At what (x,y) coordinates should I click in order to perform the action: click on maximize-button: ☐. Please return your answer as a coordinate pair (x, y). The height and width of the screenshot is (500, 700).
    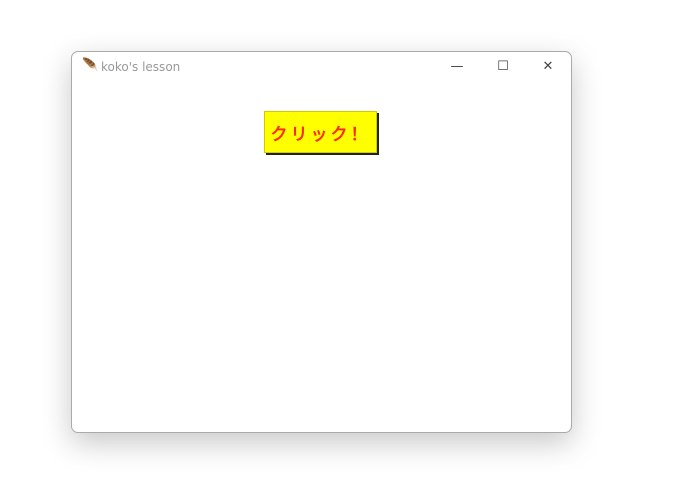
    Looking at the image, I should click on (503, 66).